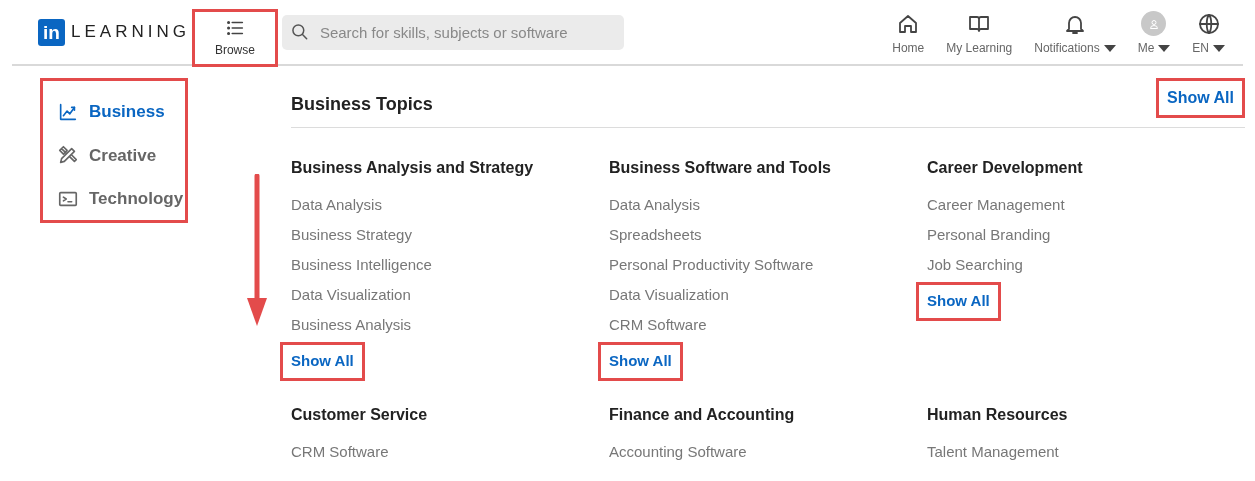  I want to click on topic-link: Accounting Software, so click(678, 451).